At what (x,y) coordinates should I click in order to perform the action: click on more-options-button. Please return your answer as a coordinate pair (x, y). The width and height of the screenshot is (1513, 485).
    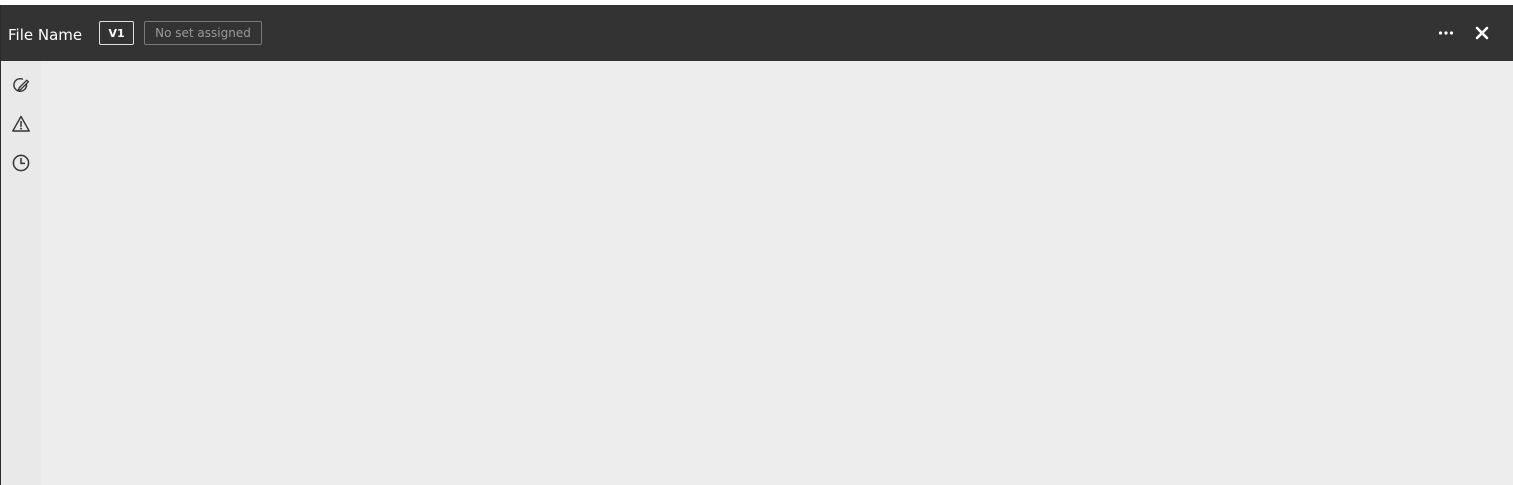
    Looking at the image, I should click on (1446, 33).